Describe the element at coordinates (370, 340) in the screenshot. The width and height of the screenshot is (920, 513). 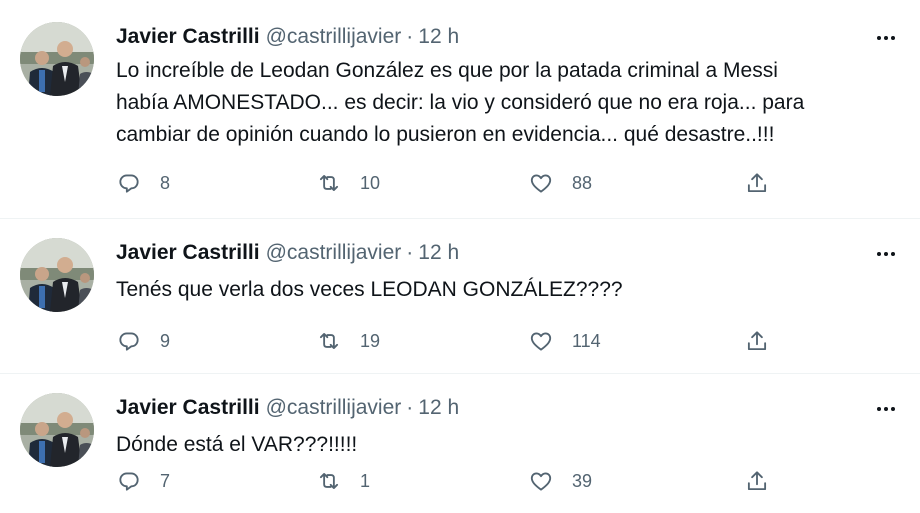
I see `retweet-count: 19` at that location.